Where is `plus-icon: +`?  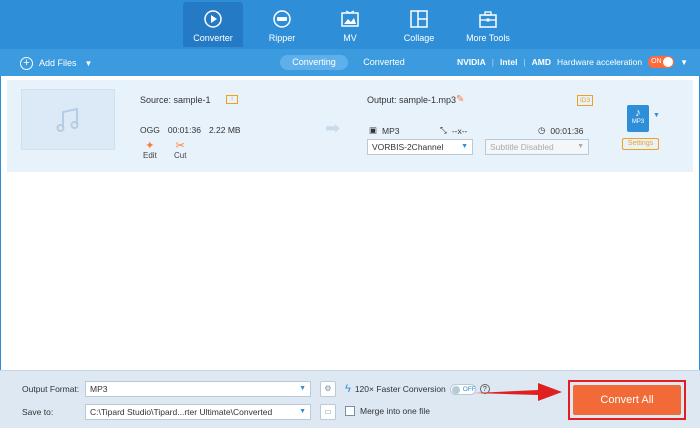 plus-icon: + is located at coordinates (26, 63).